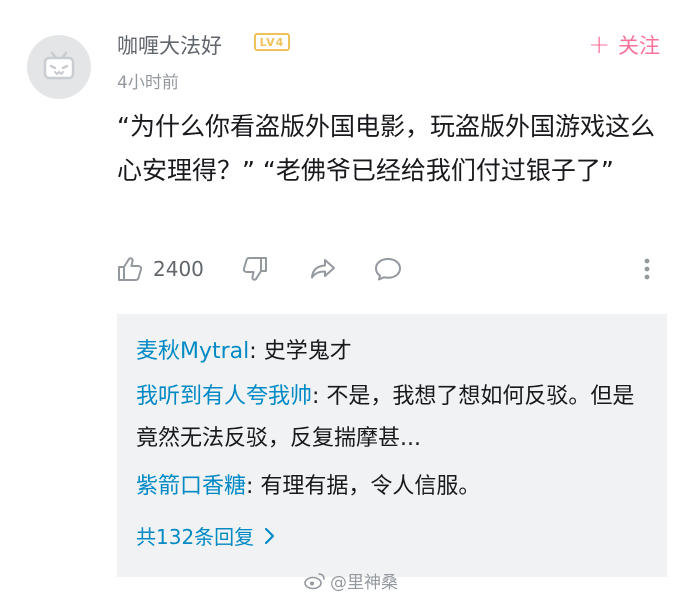 The width and height of the screenshot is (690, 597). I want to click on thumbs-up-icon, so click(130, 269).